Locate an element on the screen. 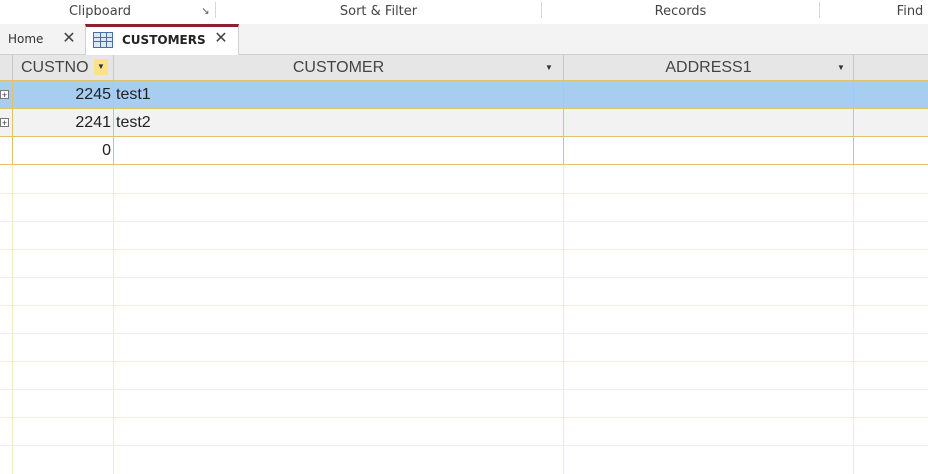 The image size is (928, 474). record-selector-header is located at coordinates (6, 68).